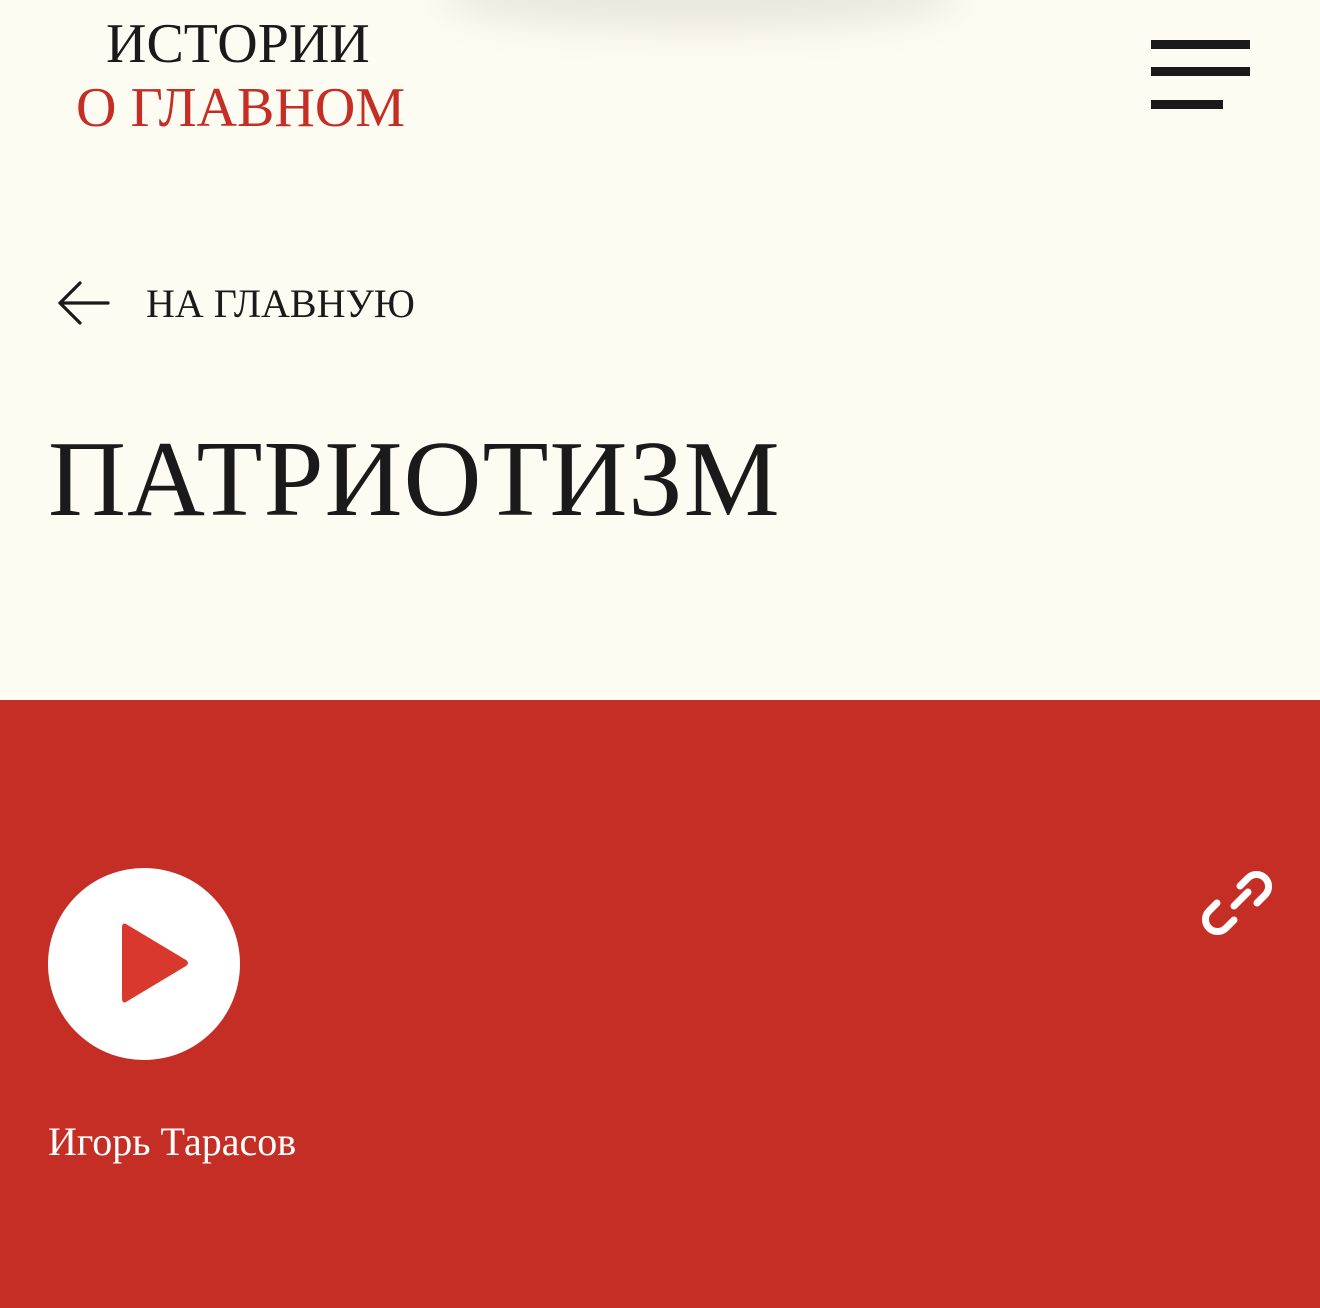 Image resolution: width=1320 pixels, height=1308 pixels. What do you see at coordinates (84, 303) in the screenshot?
I see `arrow-left-icon` at bounding box center [84, 303].